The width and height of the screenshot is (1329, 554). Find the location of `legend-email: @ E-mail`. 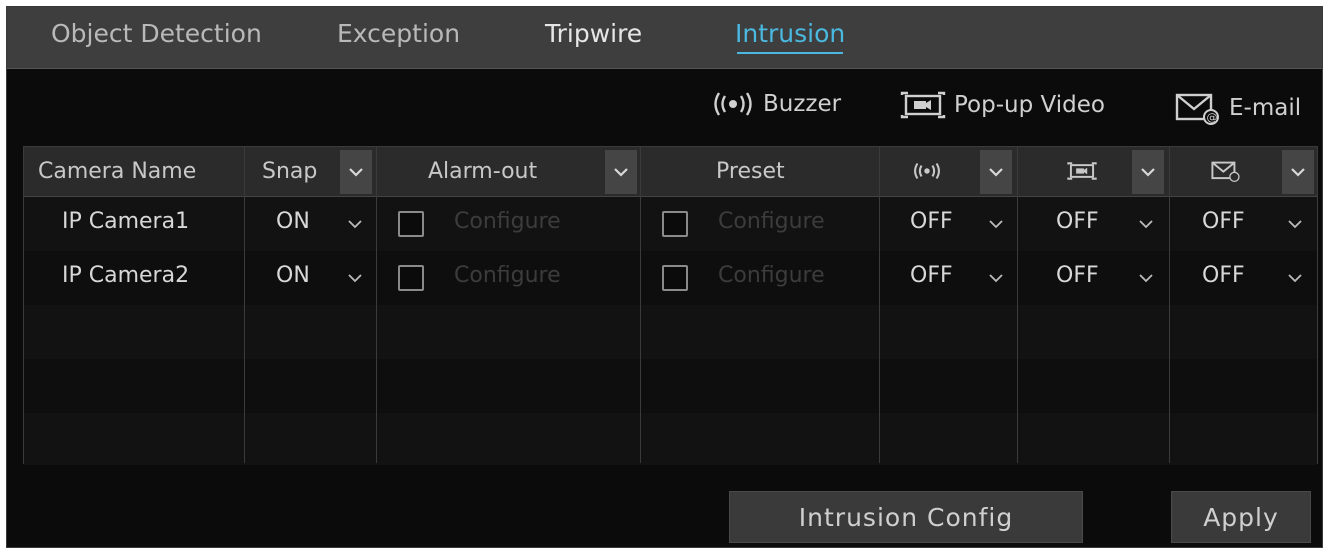

legend-email: @ E-mail is located at coordinates (1238, 108).